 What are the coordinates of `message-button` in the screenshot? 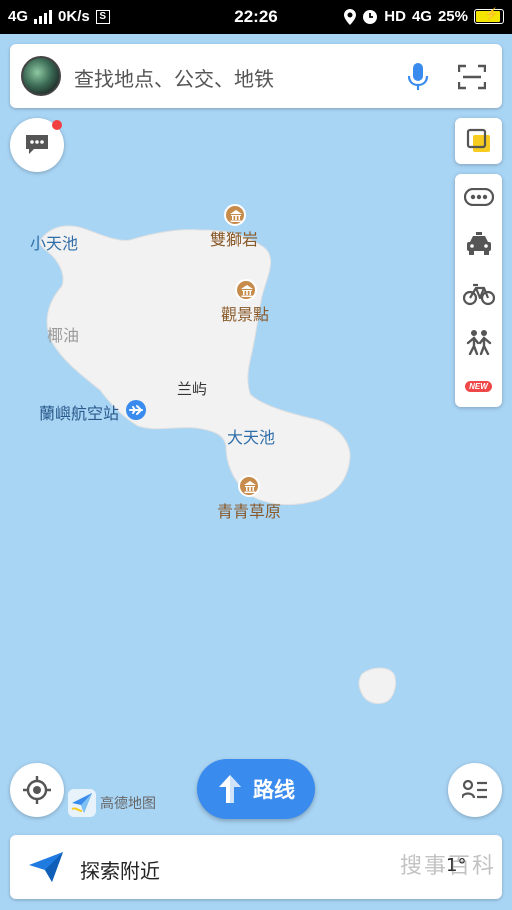 It's located at (37, 145).